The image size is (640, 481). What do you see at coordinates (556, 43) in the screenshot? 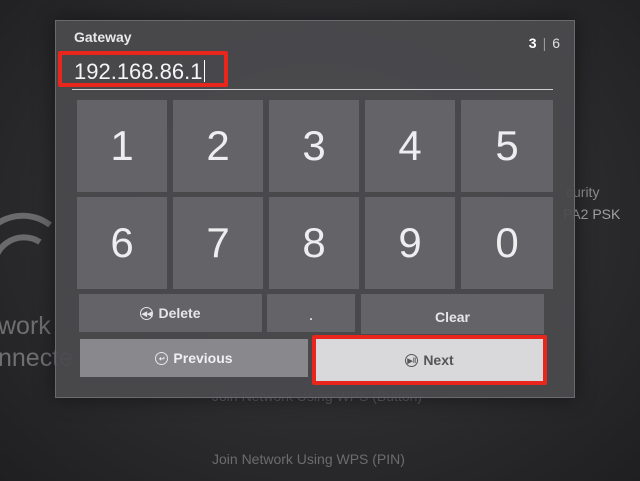
I see `step-total: 6` at bounding box center [556, 43].